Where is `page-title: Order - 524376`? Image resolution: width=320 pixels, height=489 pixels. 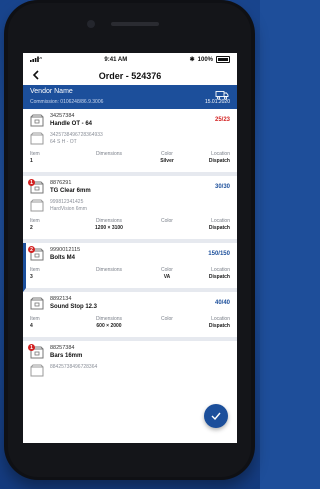 page-title: Order - 524376 is located at coordinates (130, 75).